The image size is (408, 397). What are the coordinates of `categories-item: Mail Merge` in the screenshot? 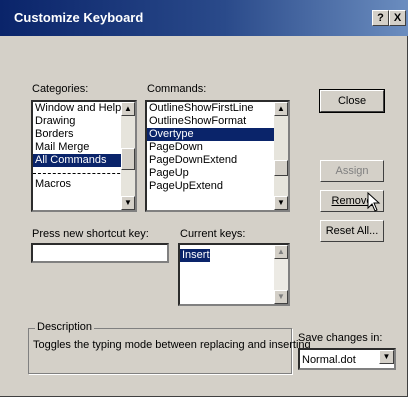 It's located at (84, 147).